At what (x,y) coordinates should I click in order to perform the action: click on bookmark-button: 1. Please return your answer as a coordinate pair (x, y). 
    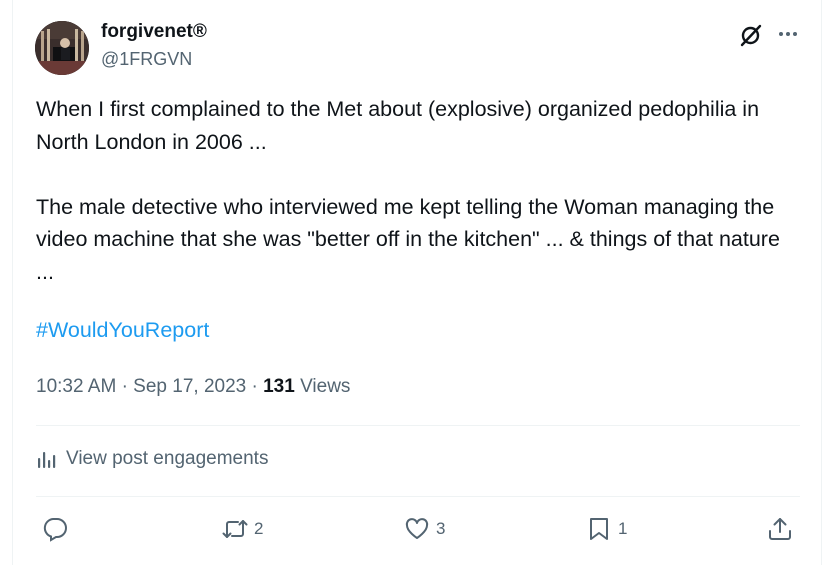
    Looking at the image, I should click on (606, 529).